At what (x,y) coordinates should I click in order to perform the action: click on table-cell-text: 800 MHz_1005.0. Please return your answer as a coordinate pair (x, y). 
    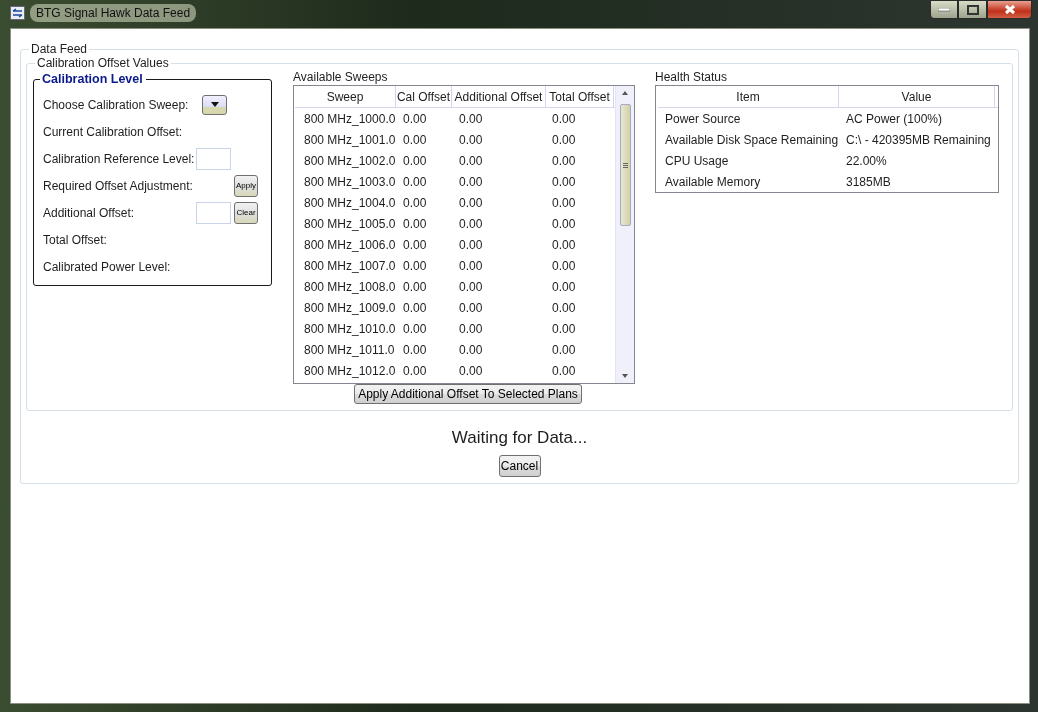
    Looking at the image, I should click on (349, 223).